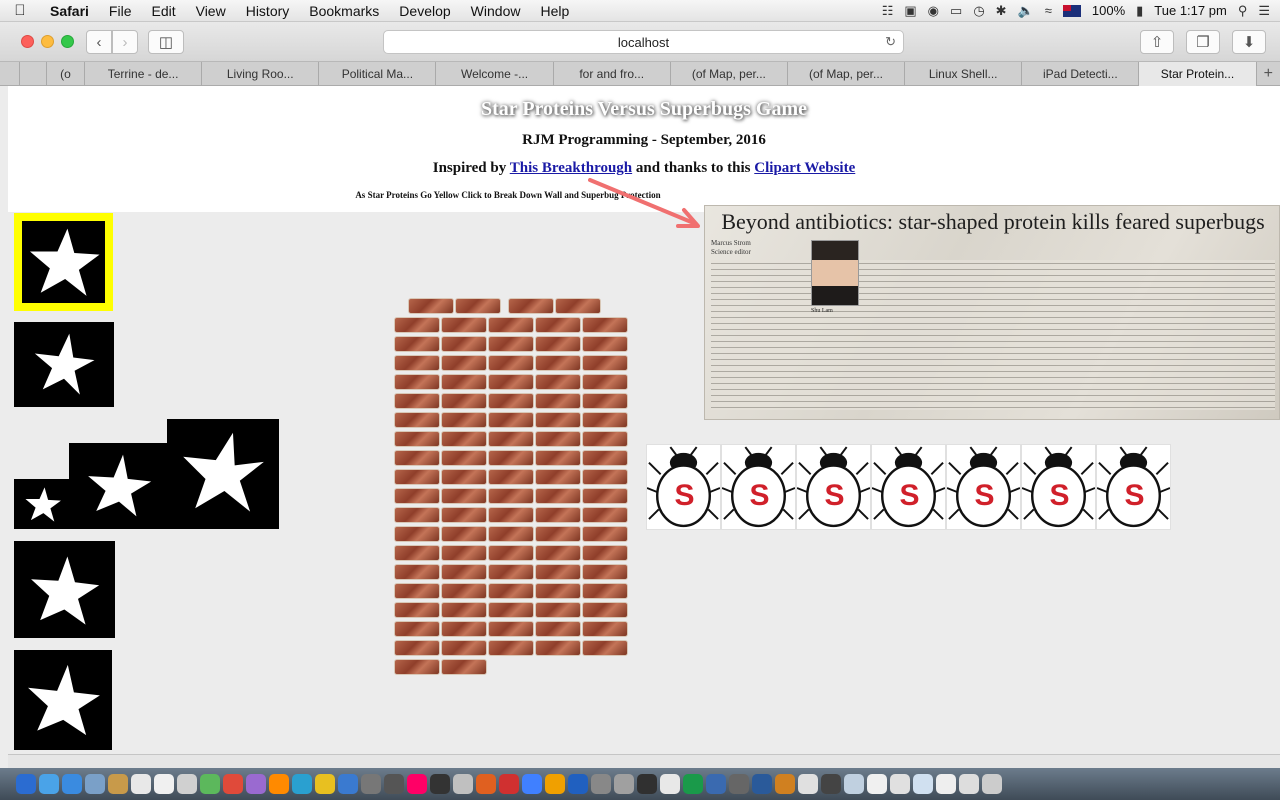  Describe the element at coordinates (1139, 11) in the screenshot. I see `battery-icon: ▮` at that location.